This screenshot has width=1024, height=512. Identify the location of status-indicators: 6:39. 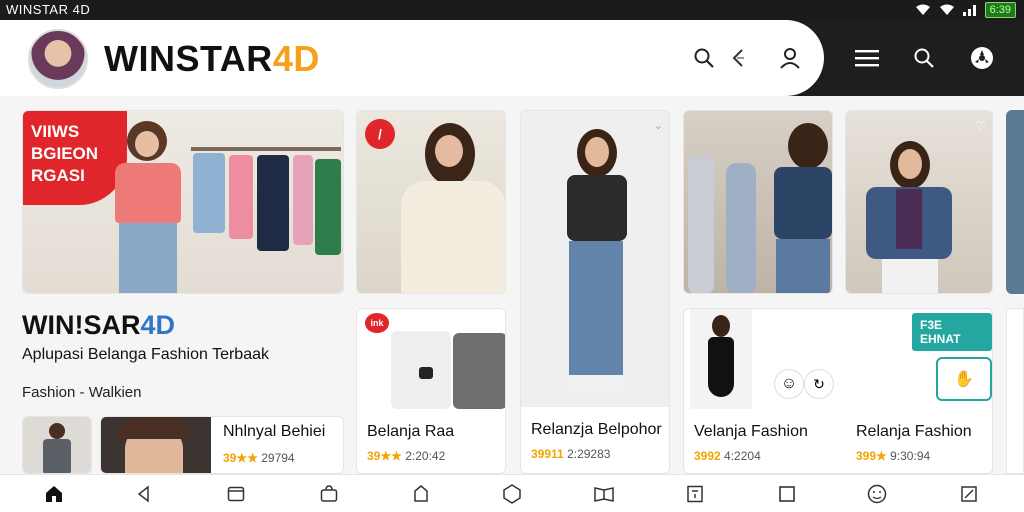
(965, 10).